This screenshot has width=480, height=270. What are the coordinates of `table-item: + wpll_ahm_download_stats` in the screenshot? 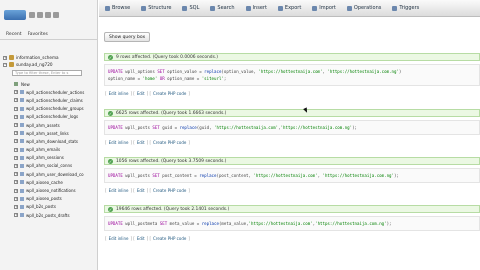 It's located at (55, 141).